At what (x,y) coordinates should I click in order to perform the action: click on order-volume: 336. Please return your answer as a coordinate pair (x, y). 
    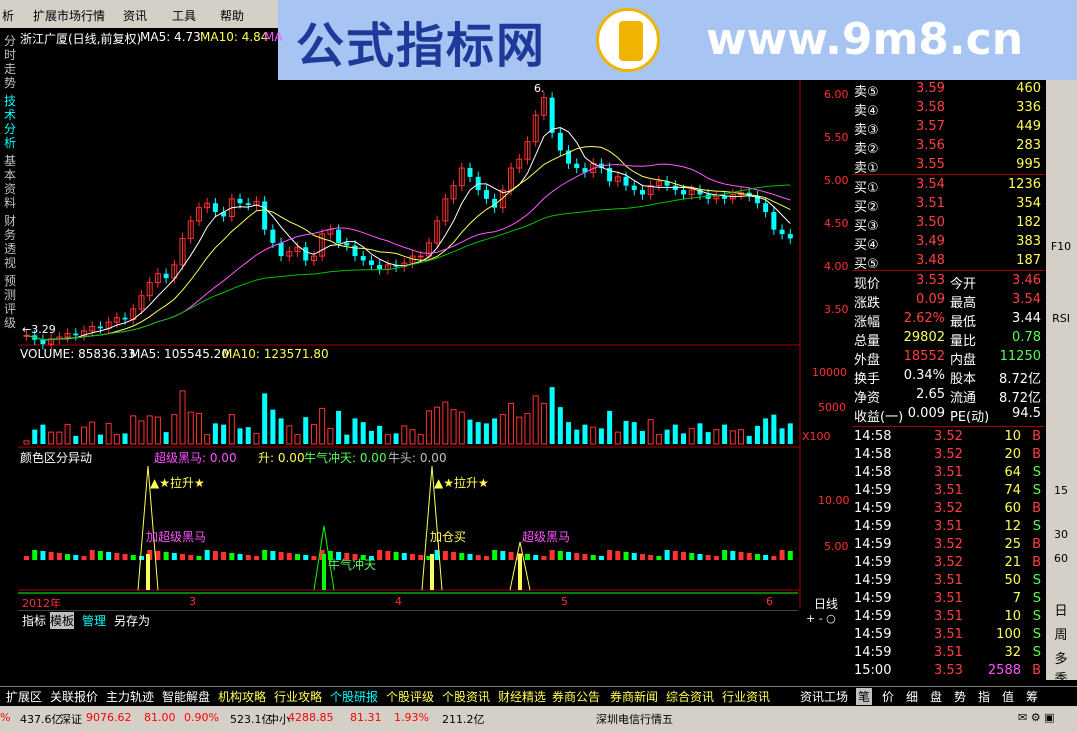
    Looking at the image, I should click on (1028, 107).